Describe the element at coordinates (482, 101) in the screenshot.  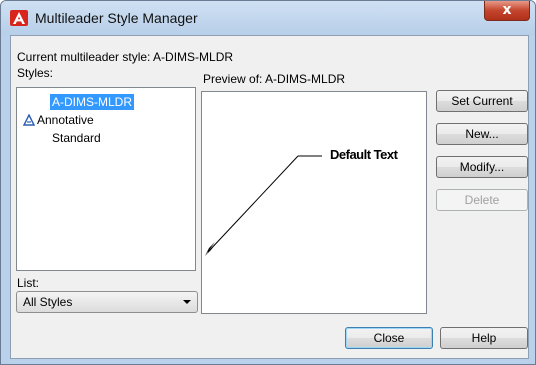
I see `set-current-button: Set Current` at that location.